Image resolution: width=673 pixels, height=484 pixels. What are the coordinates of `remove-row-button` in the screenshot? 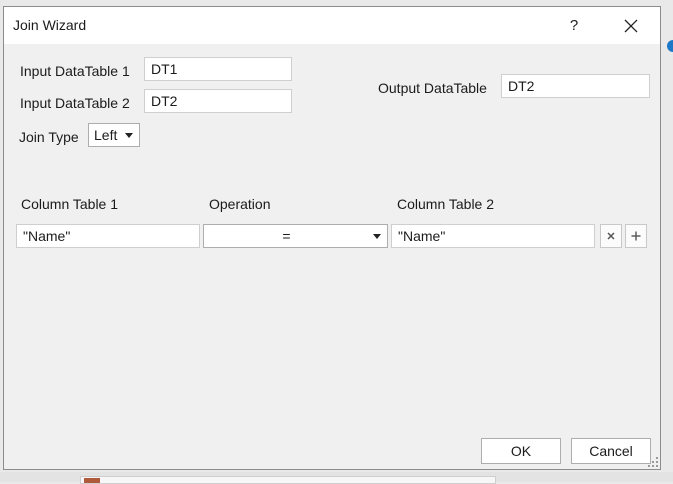 It's located at (611, 236).